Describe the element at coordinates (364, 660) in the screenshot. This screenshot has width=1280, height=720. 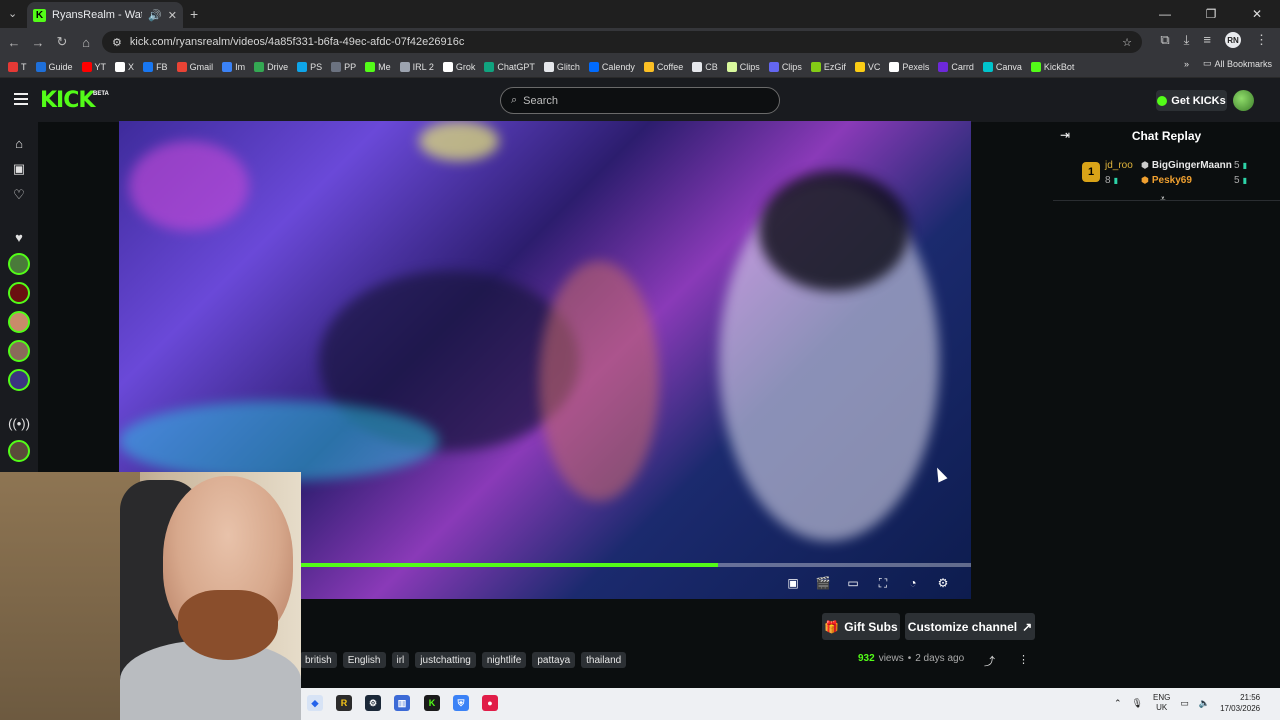
I see `tag-chip: English` at that location.